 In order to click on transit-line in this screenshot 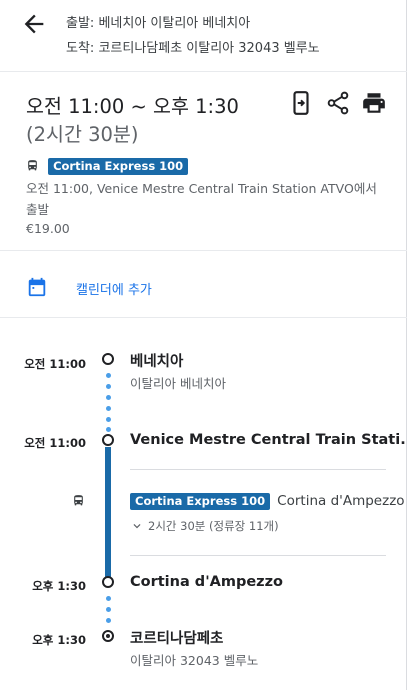, I will do `click(108, 512)`.